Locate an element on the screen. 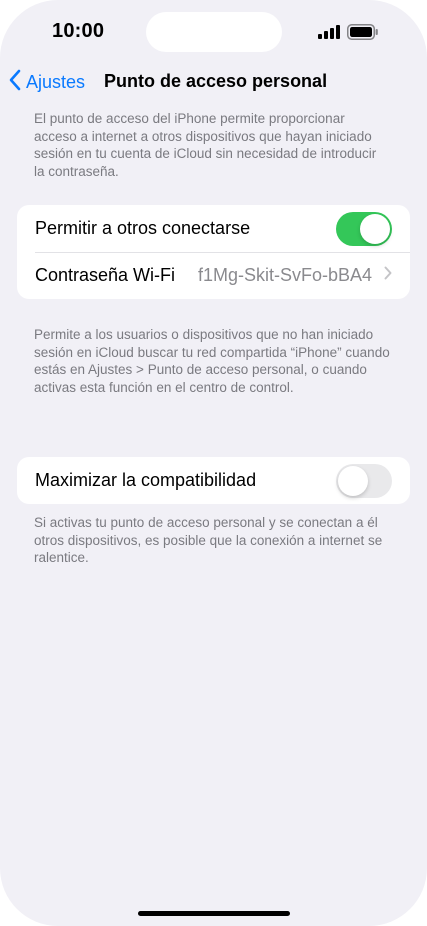 This screenshot has width=427, height=926. dynamic-island is located at coordinates (214, 32).